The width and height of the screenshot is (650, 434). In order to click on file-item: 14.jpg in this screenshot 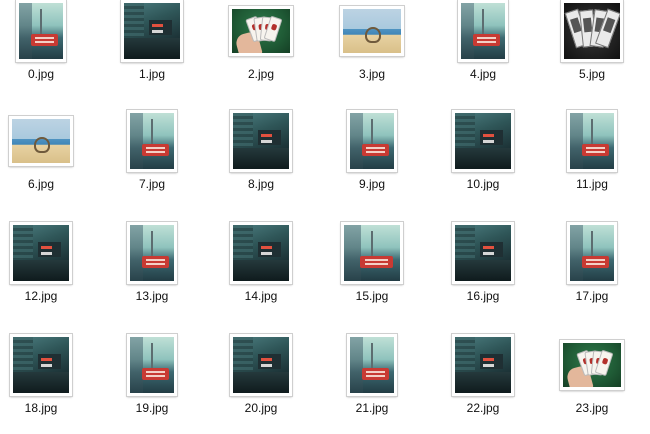, I will do `click(261, 272)`.